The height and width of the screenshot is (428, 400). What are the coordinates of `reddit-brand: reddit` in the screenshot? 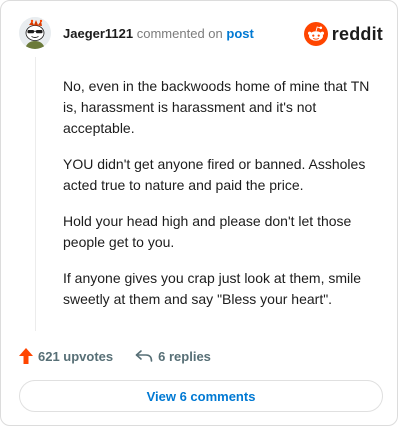 It's located at (343, 34).